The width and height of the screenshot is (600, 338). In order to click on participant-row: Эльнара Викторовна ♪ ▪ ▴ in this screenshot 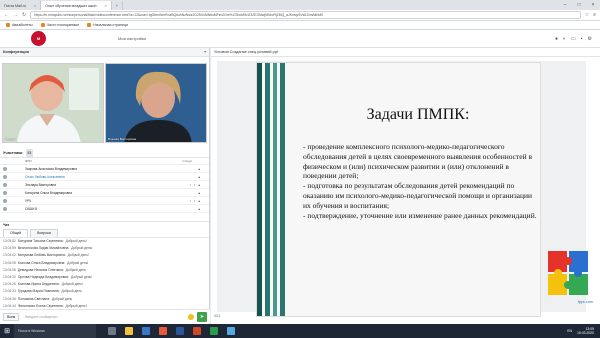, I will do `click(104, 185)`.